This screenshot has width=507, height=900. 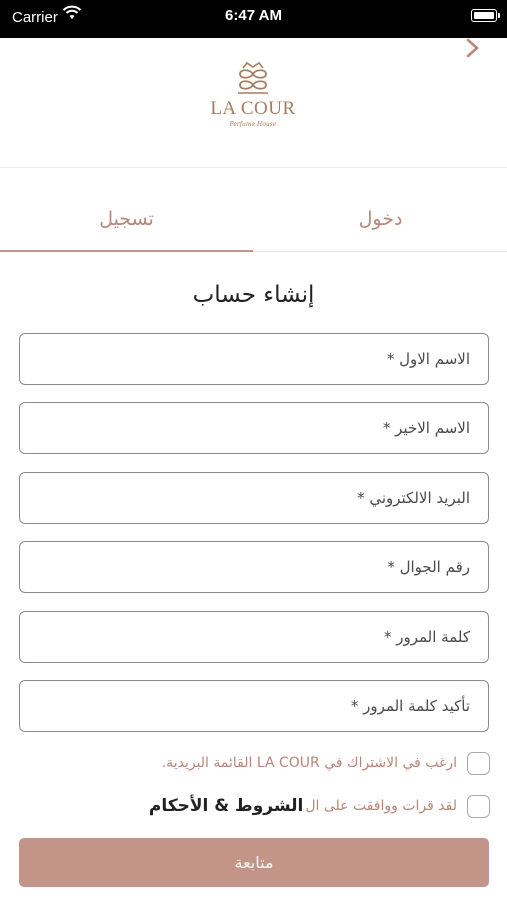 I want to click on status-bar: Carrier 6:47 AM, so click(x=253, y=19).